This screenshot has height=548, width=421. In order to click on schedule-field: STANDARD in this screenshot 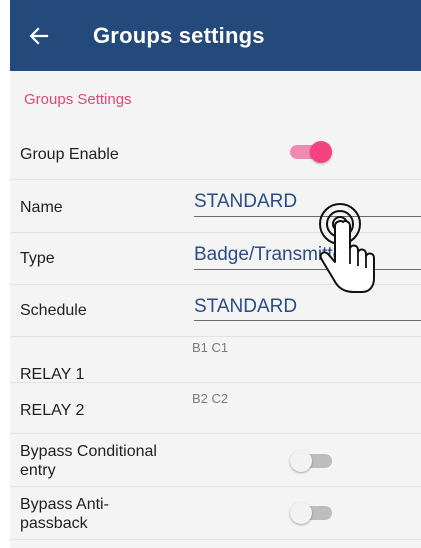, I will do `click(245, 307)`.